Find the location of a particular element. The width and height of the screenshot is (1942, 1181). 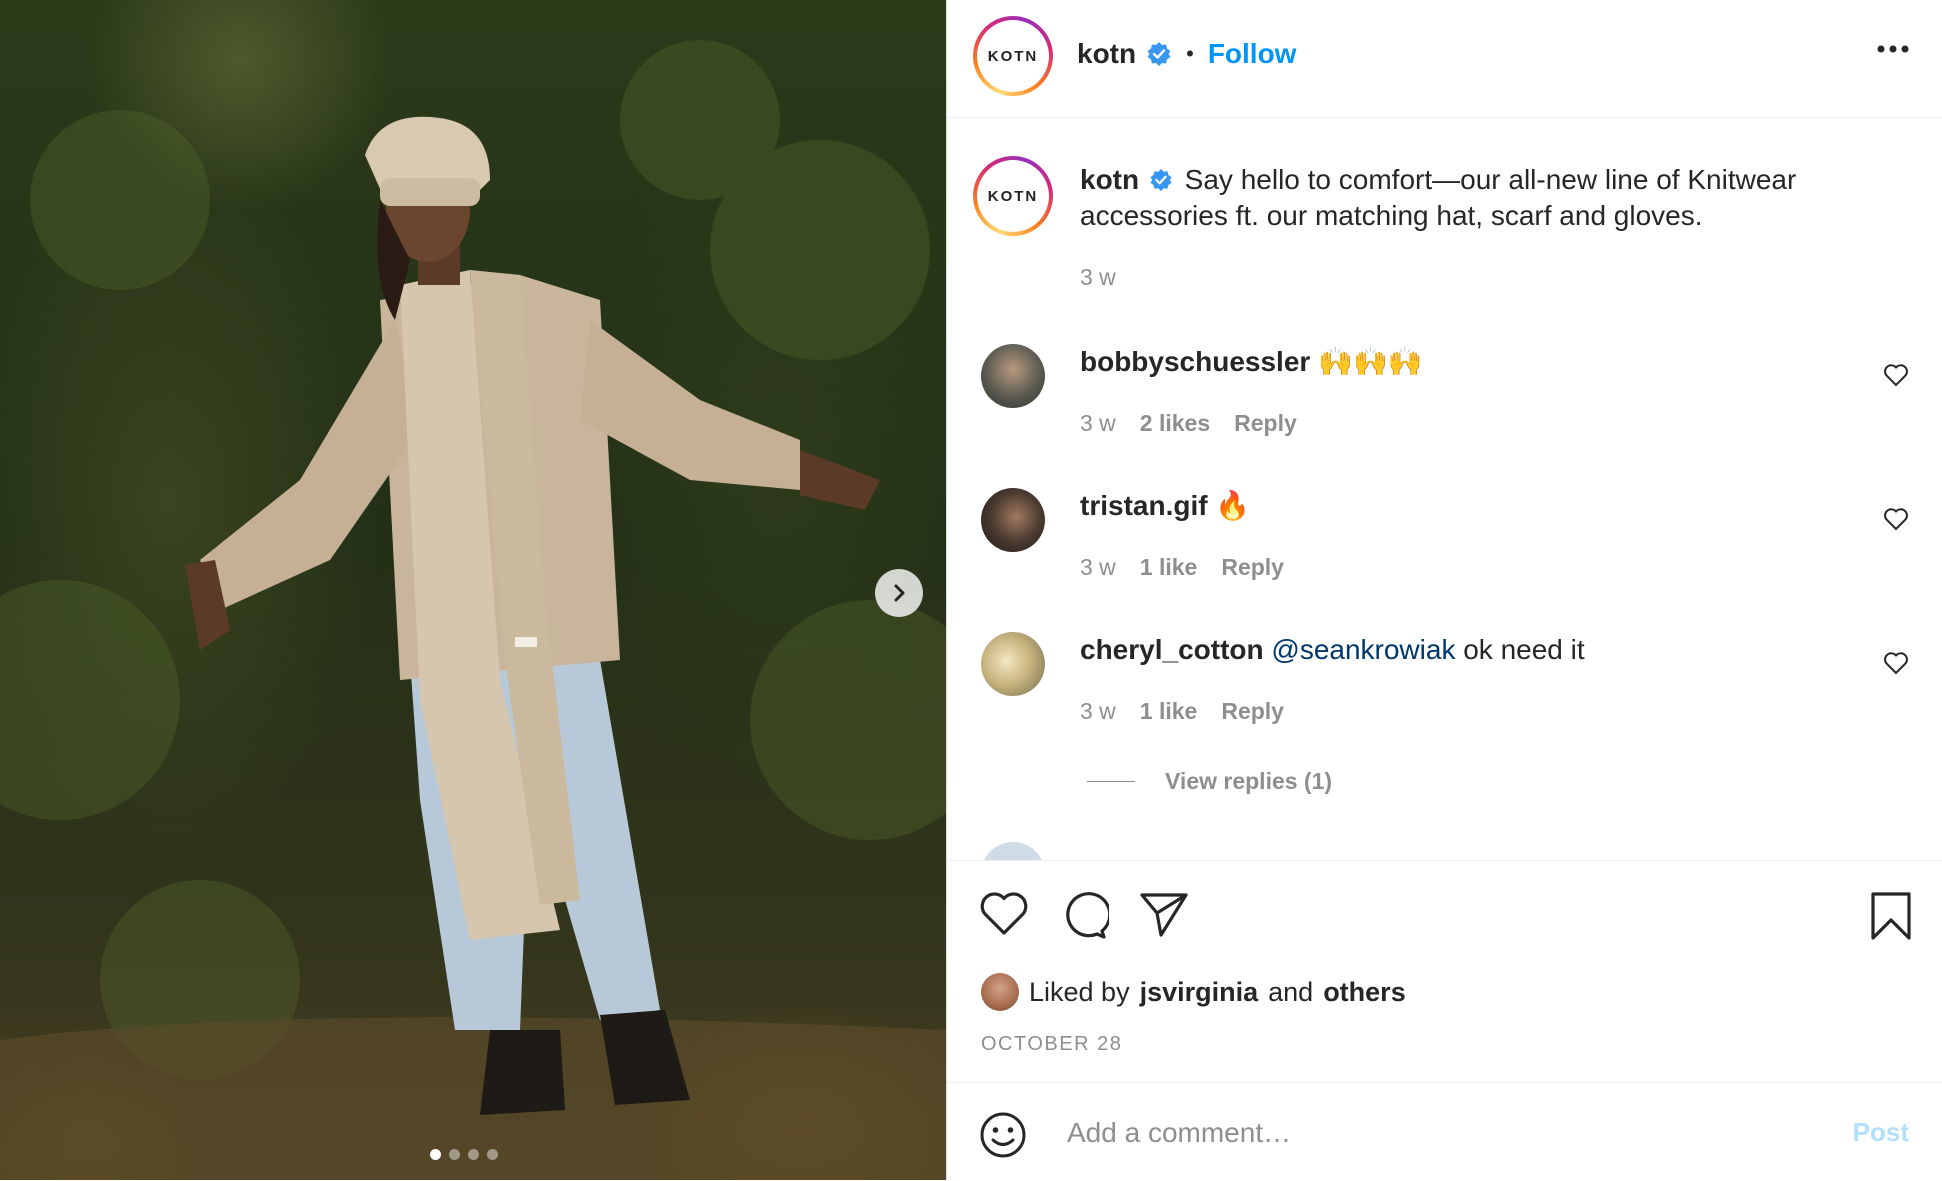

comment-text: bobbyschuessler 🙌🙌🙌 is located at coordinates (1251, 362).